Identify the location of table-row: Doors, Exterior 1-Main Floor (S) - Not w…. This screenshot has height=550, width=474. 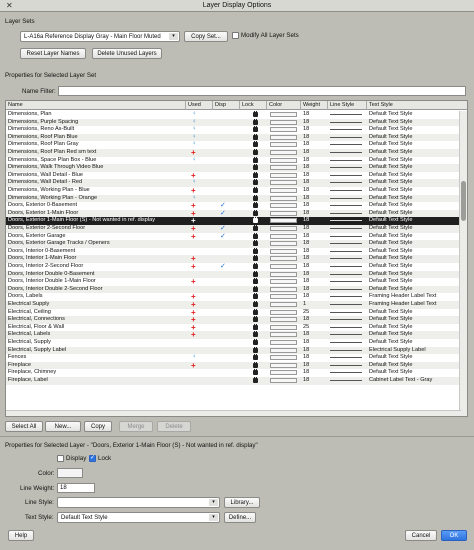
(233, 221).